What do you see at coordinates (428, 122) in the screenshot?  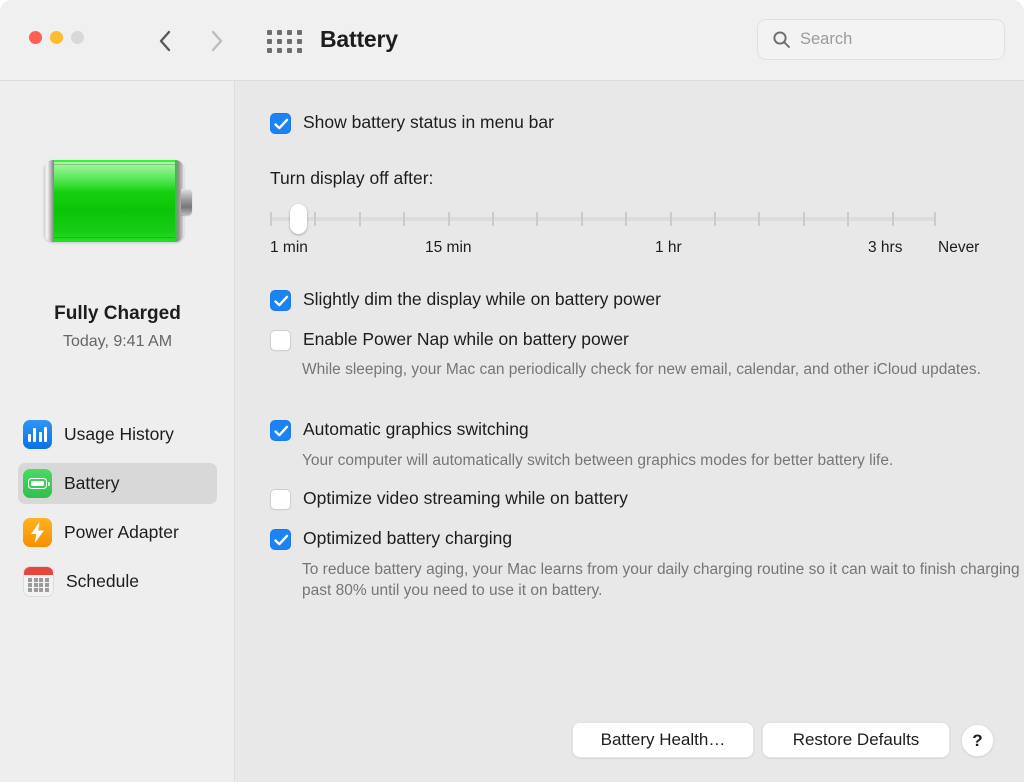 I see `option-label: Show battery status in menu bar` at bounding box center [428, 122].